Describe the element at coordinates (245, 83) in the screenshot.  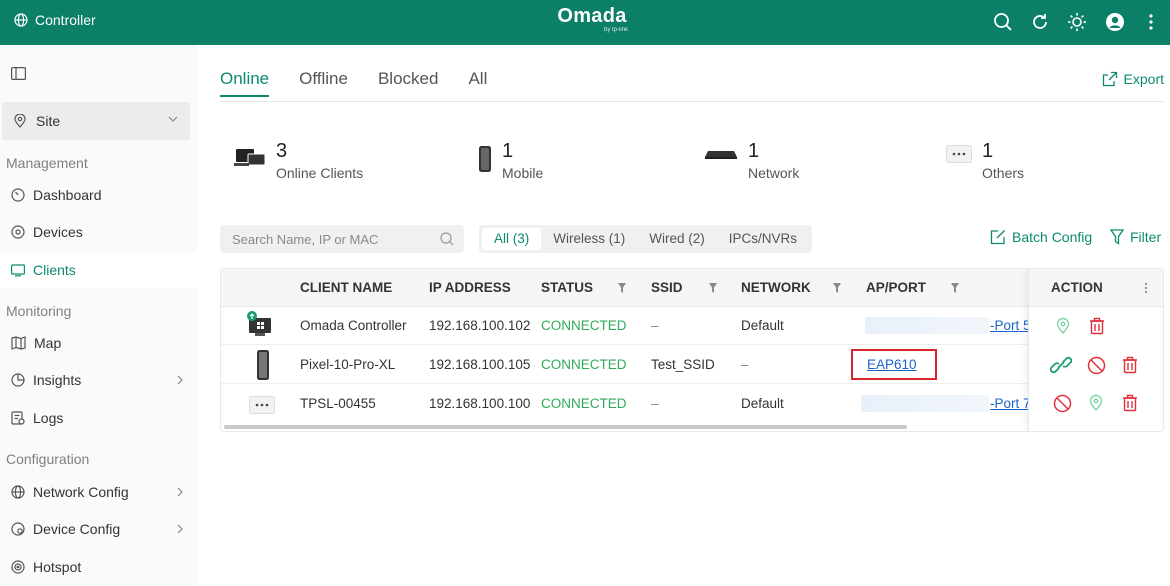
I see `tab-online: Online` at that location.